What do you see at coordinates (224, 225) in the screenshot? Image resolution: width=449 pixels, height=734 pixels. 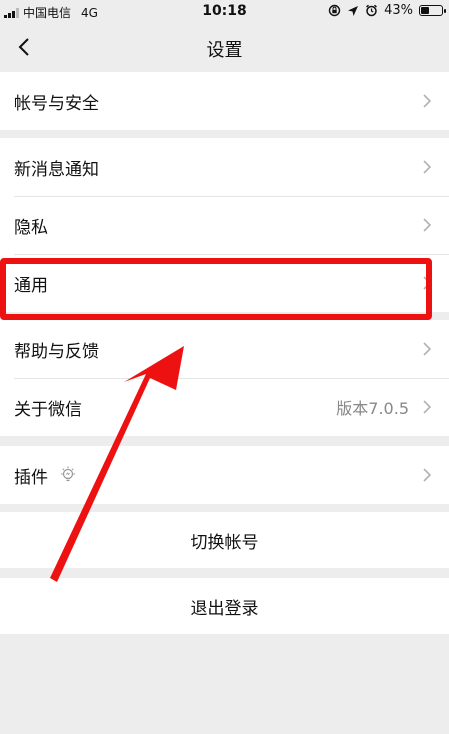 I see `settings-item-privacy: 隐私` at bounding box center [224, 225].